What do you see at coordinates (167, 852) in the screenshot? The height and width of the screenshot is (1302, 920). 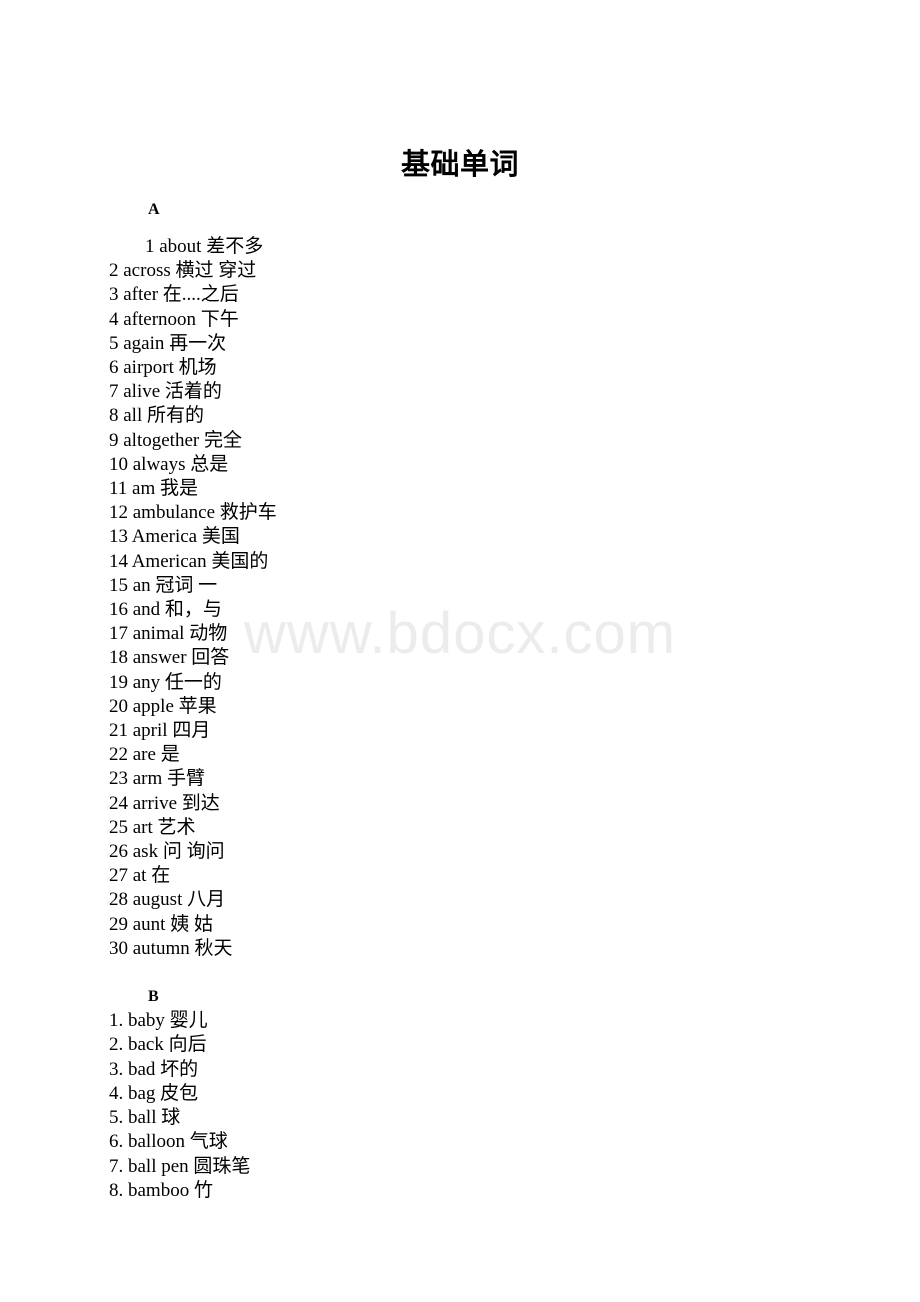 I see `word-entry: 26 ask 问 询问` at bounding box center [167, 852].